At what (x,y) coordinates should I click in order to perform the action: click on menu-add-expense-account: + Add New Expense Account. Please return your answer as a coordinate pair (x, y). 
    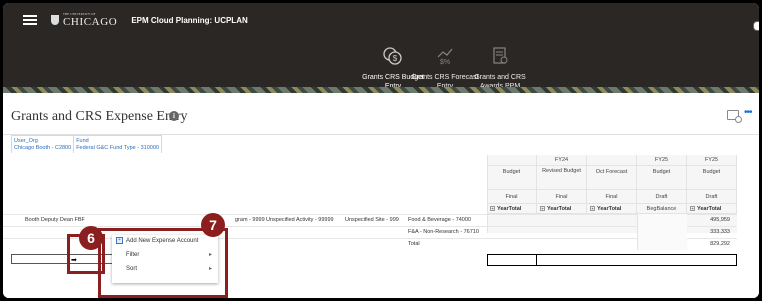
    Looking at the image, I should click on (165, 241).